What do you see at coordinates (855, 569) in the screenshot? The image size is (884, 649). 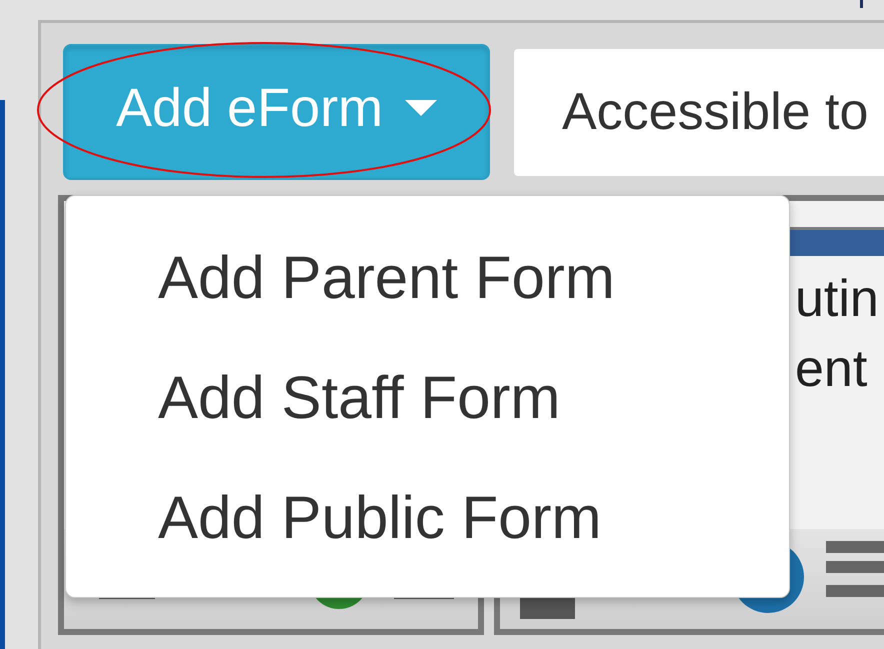 I see `menu-icon` at bounding box center [855, 569].